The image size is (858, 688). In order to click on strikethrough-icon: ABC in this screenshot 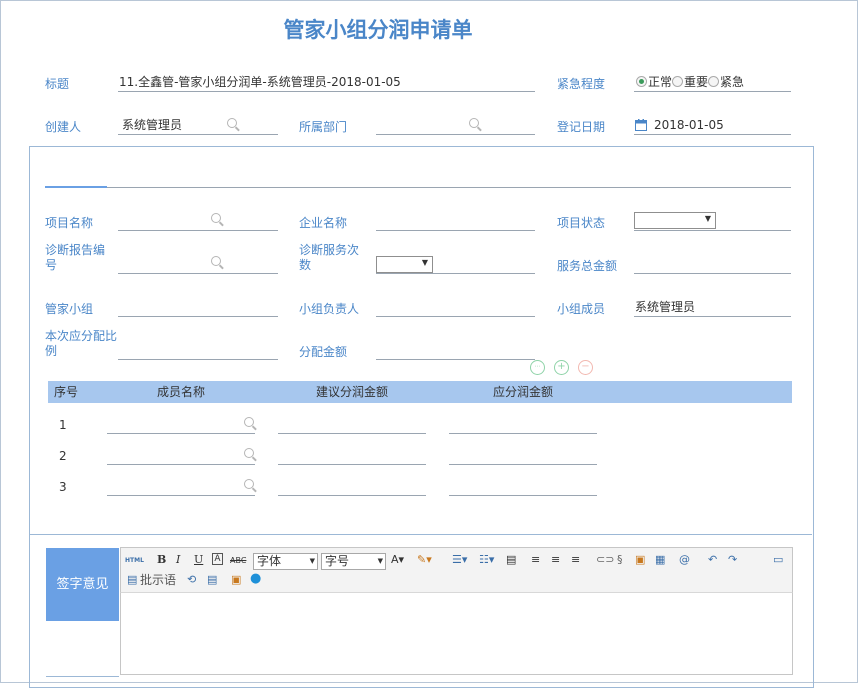, I will do `click(238, 561)`.